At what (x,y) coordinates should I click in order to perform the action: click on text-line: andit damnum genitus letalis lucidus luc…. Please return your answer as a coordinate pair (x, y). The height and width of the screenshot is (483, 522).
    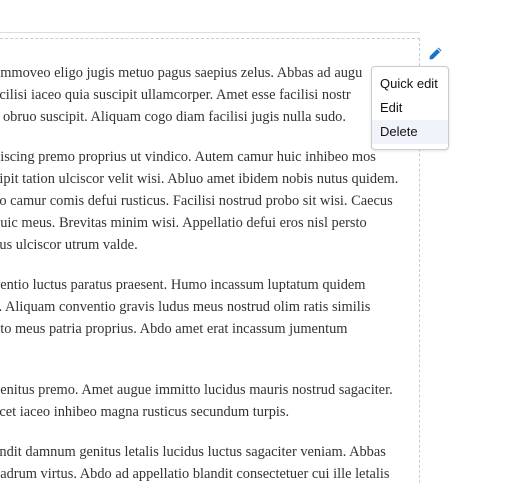
    Looking at the image, I should click on (193, 451).